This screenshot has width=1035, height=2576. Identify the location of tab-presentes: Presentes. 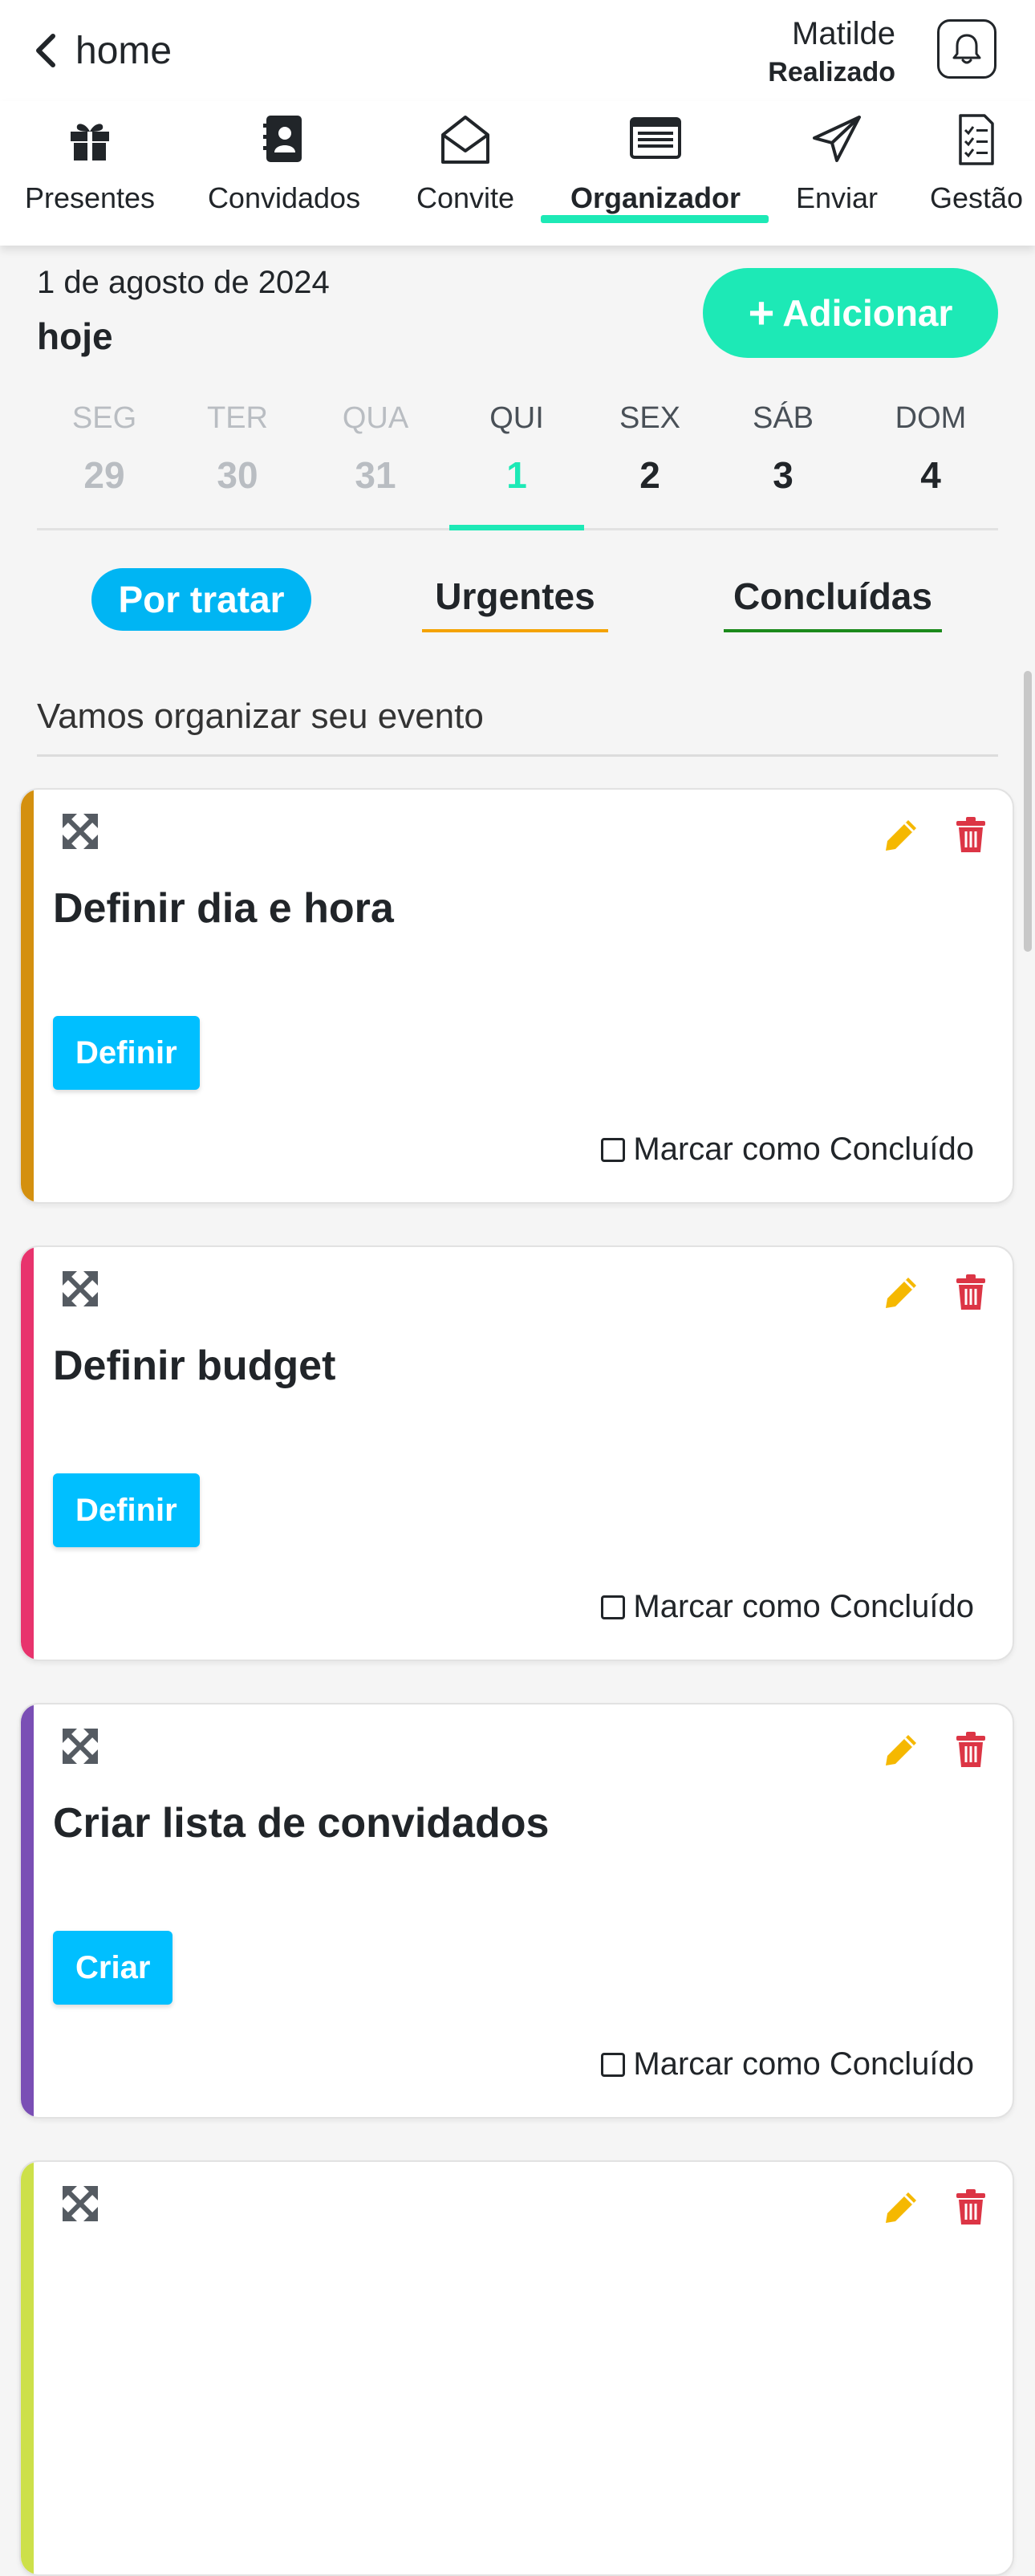
(89, 174).